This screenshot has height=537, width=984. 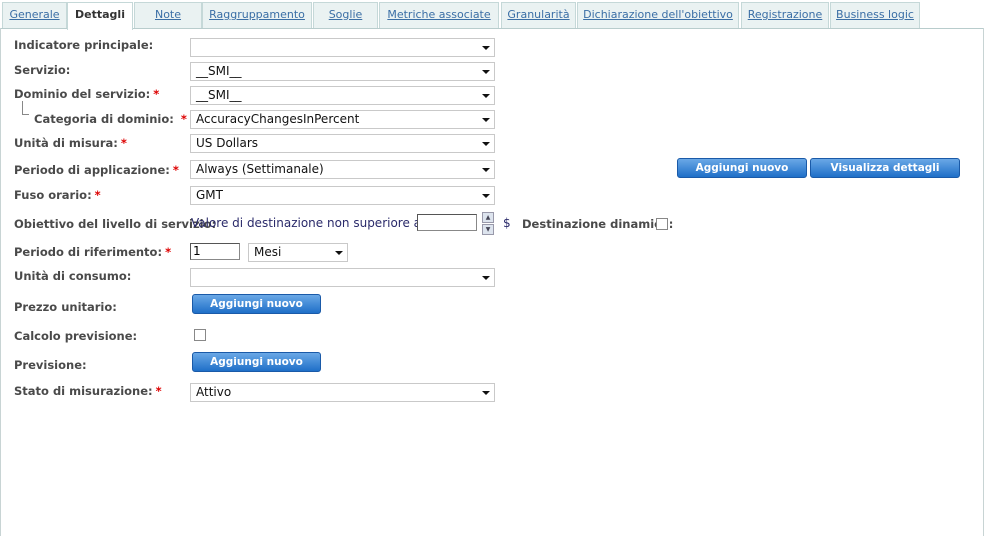 I want to click on unita-label: Unità di misura: *, so click(x=70, y=143).